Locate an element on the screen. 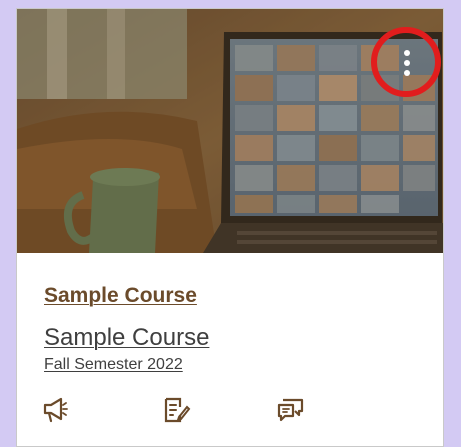 This screenshot has height=447, width=461. course-code-link: Sample Course is located at coordinates (126, 338).